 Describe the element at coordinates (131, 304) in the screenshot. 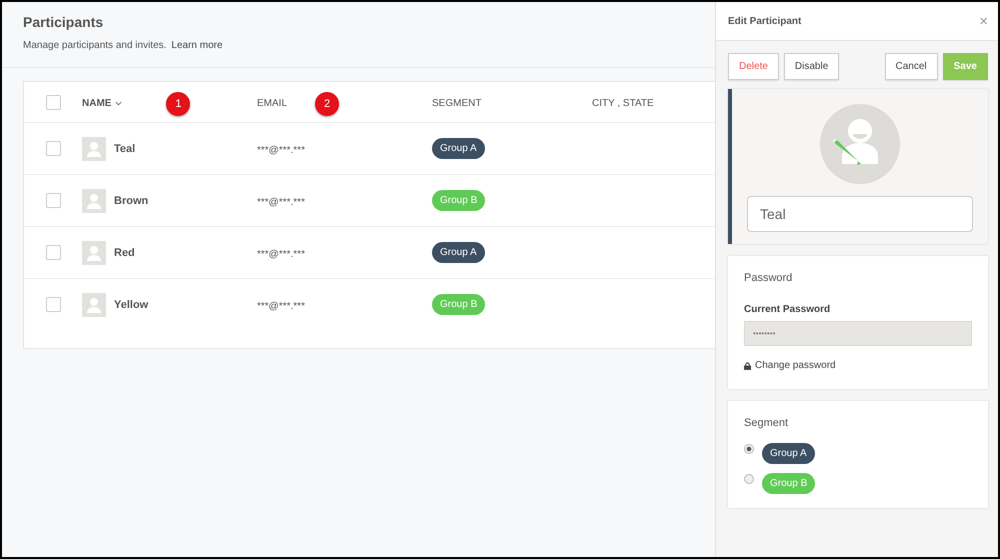

I see `participant-name: Yellow` at that location.